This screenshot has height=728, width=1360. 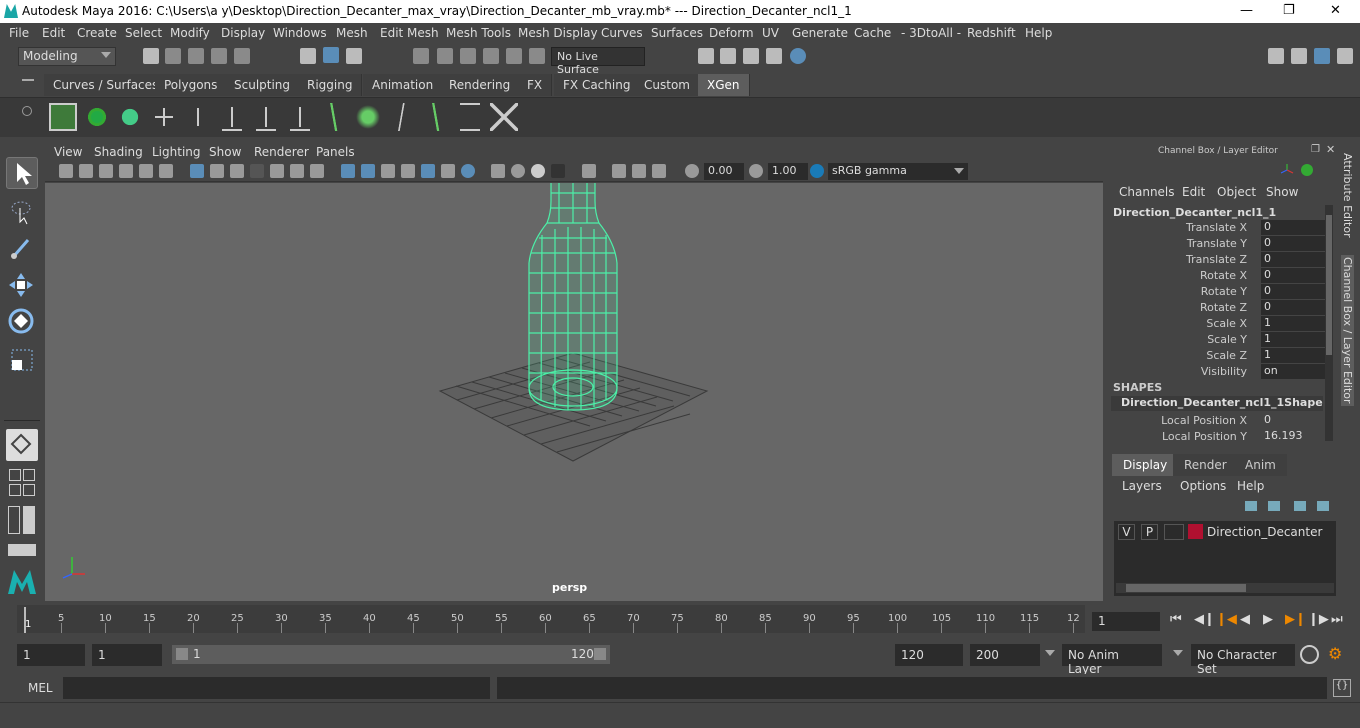 I want to click on persp-layout-icon, so click(x=29, y=520).